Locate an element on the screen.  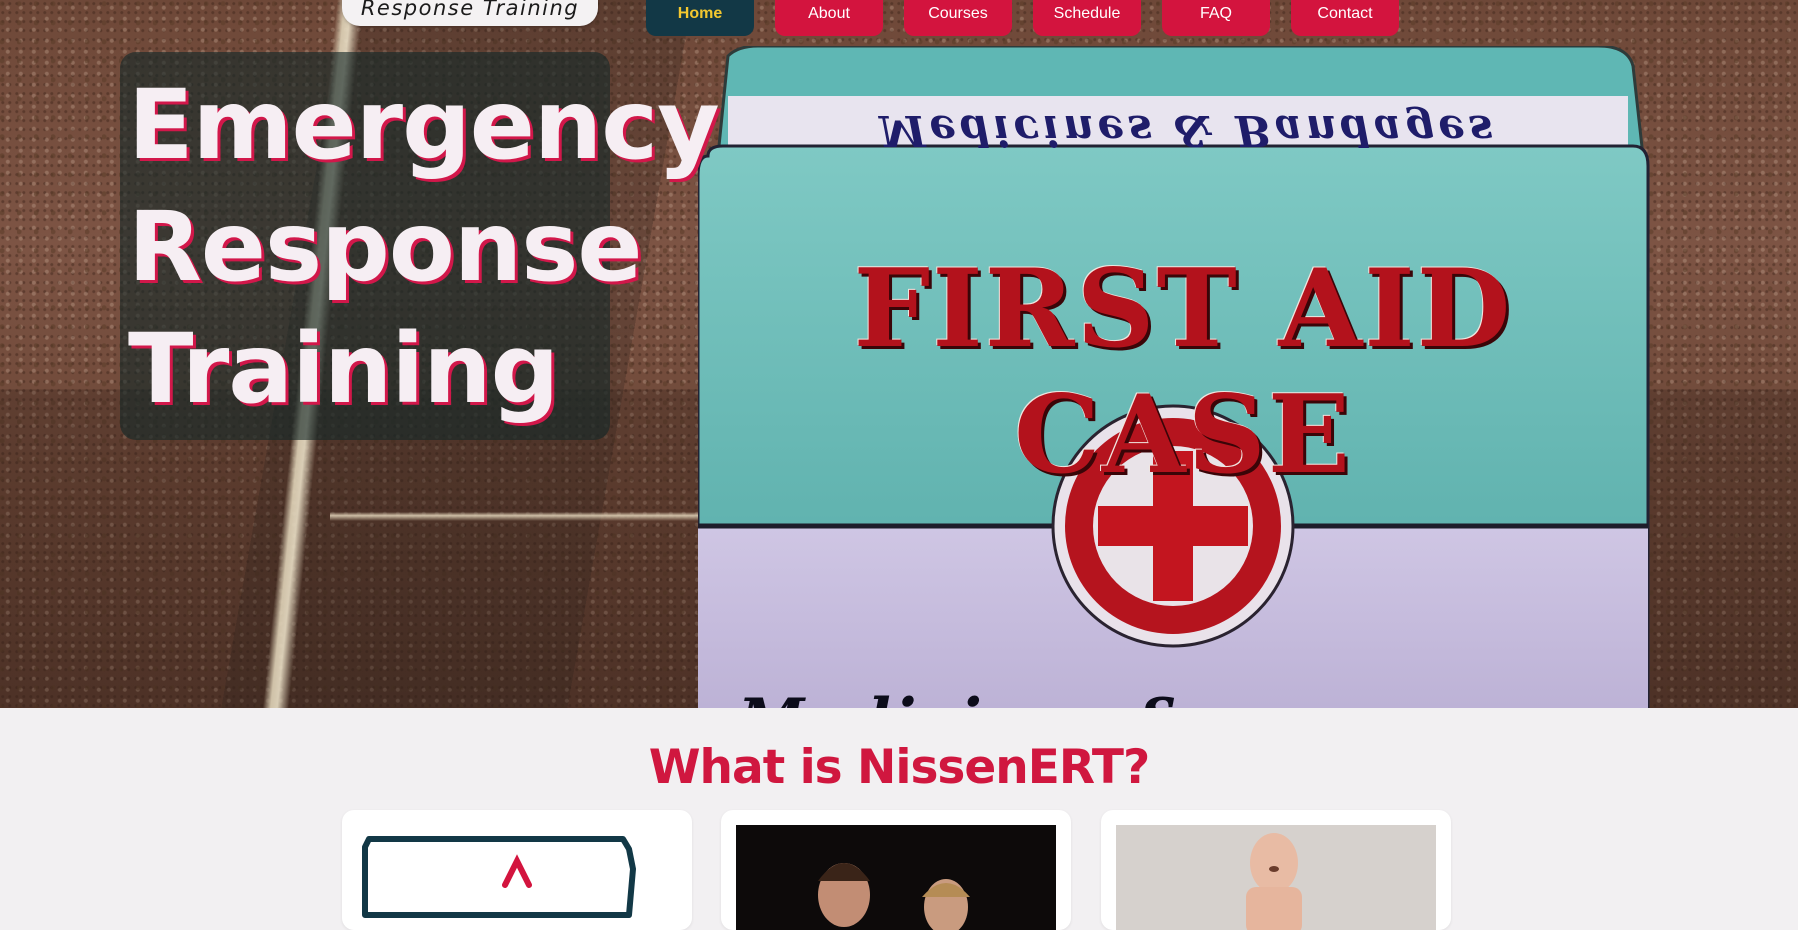
hero-title: Emergency Response Training is located at coordinates (424, 247).